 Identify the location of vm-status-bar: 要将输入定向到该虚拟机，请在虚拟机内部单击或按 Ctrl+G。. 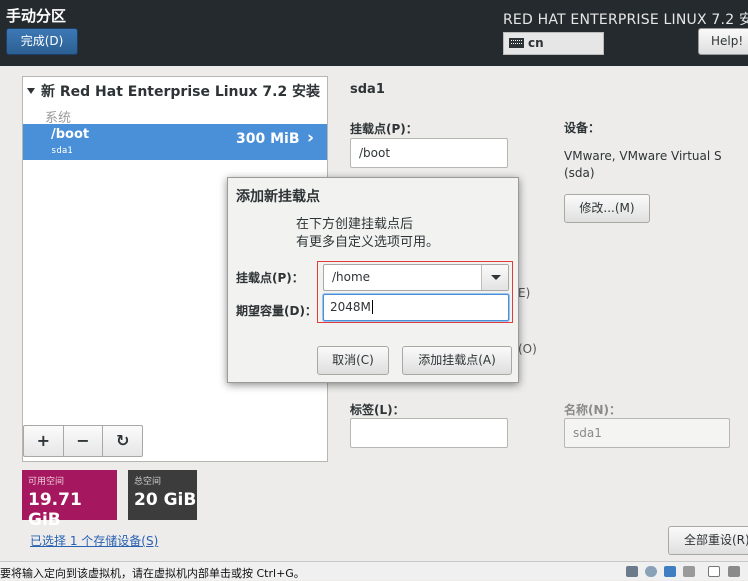
(374, 570).